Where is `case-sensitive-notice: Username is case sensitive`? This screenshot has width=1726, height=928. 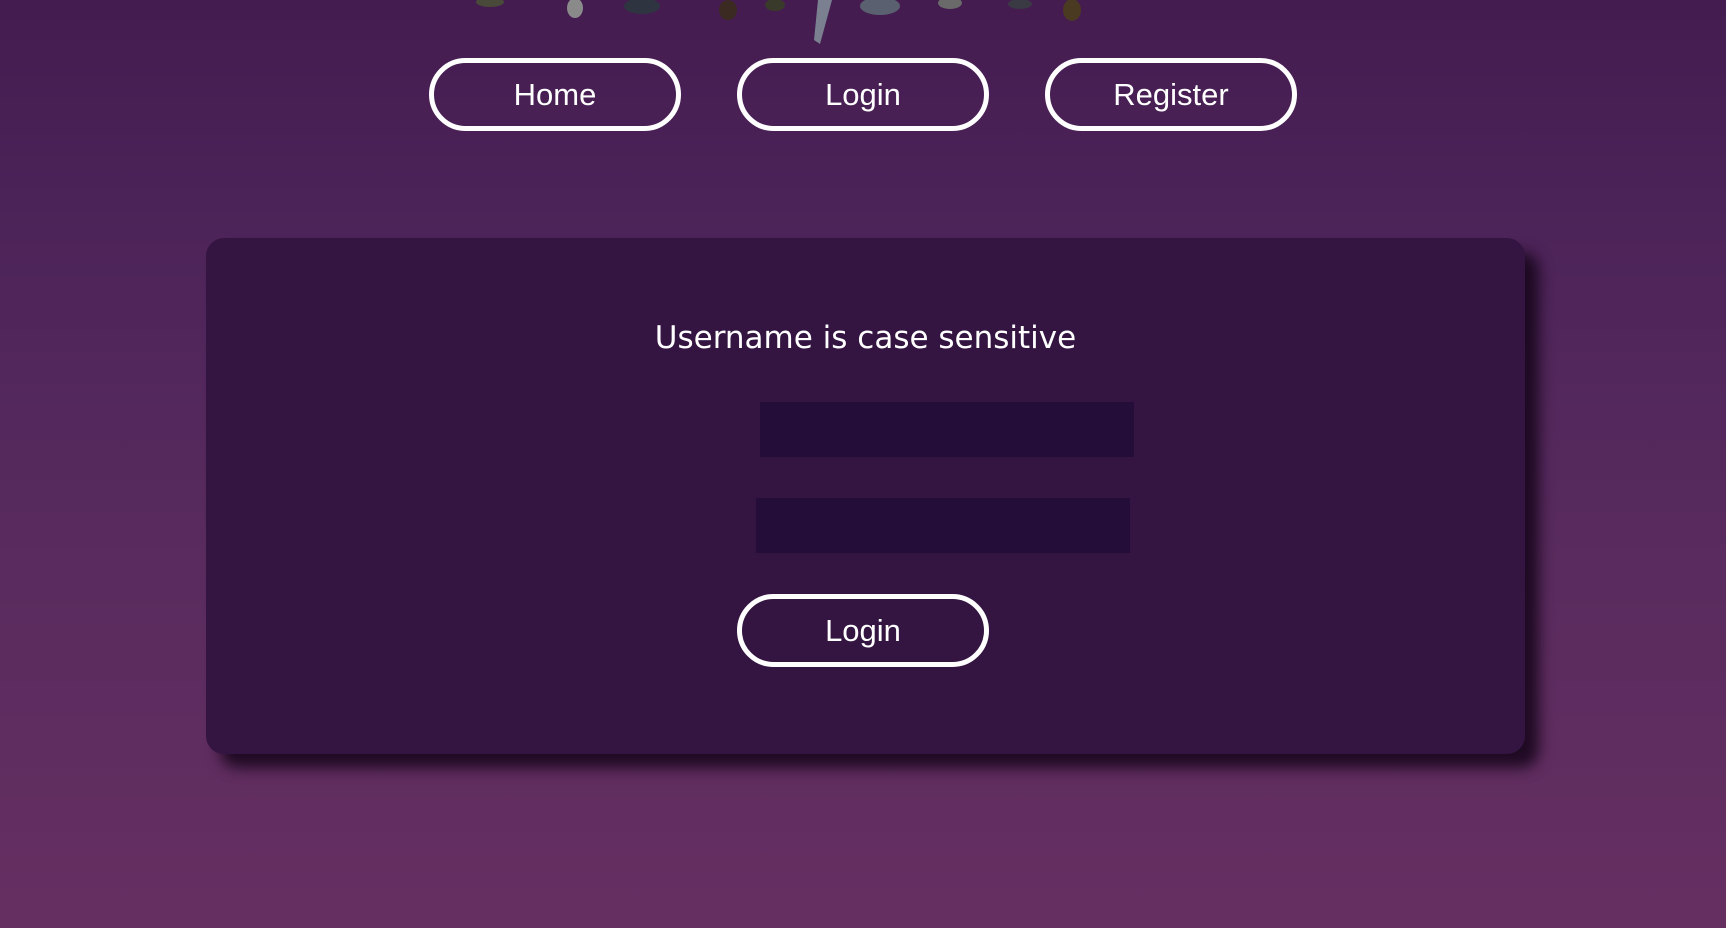
case-sensitive-notice: Username is case sensitive is located at coordinates (865, 338).